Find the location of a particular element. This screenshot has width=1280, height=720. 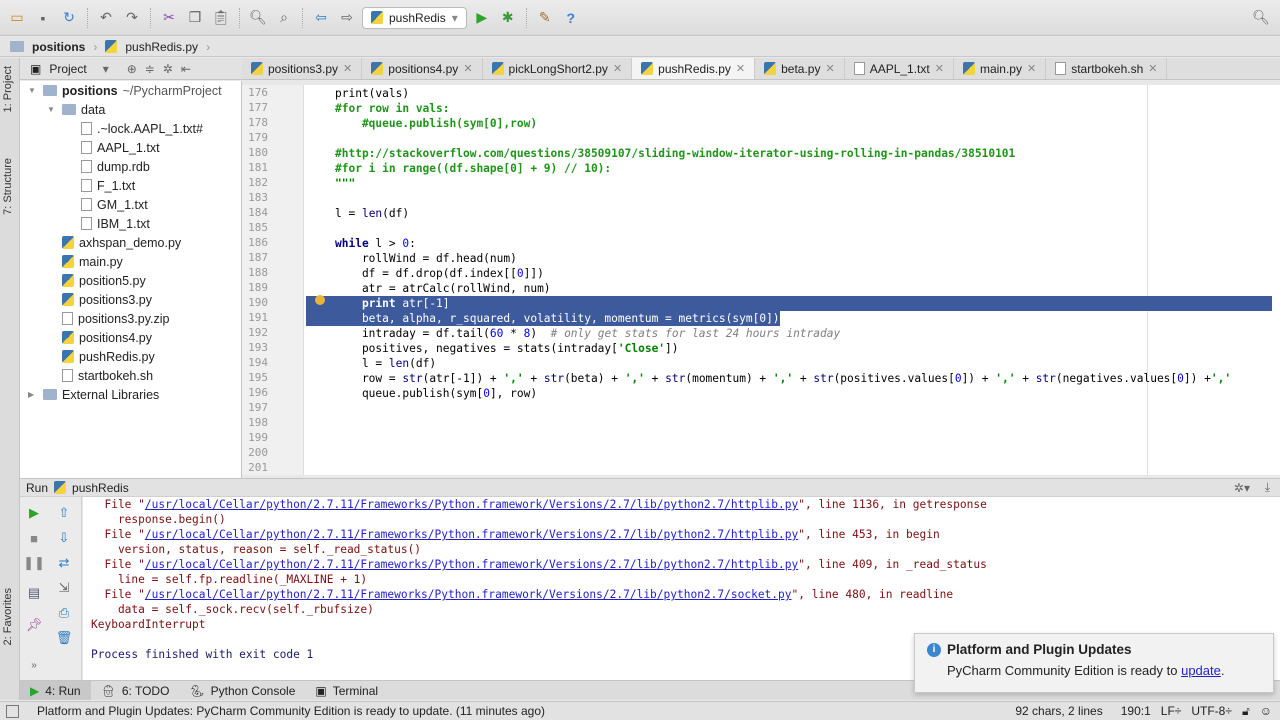

pin-icon: 📌︎ is located at coordinates (34, 625).